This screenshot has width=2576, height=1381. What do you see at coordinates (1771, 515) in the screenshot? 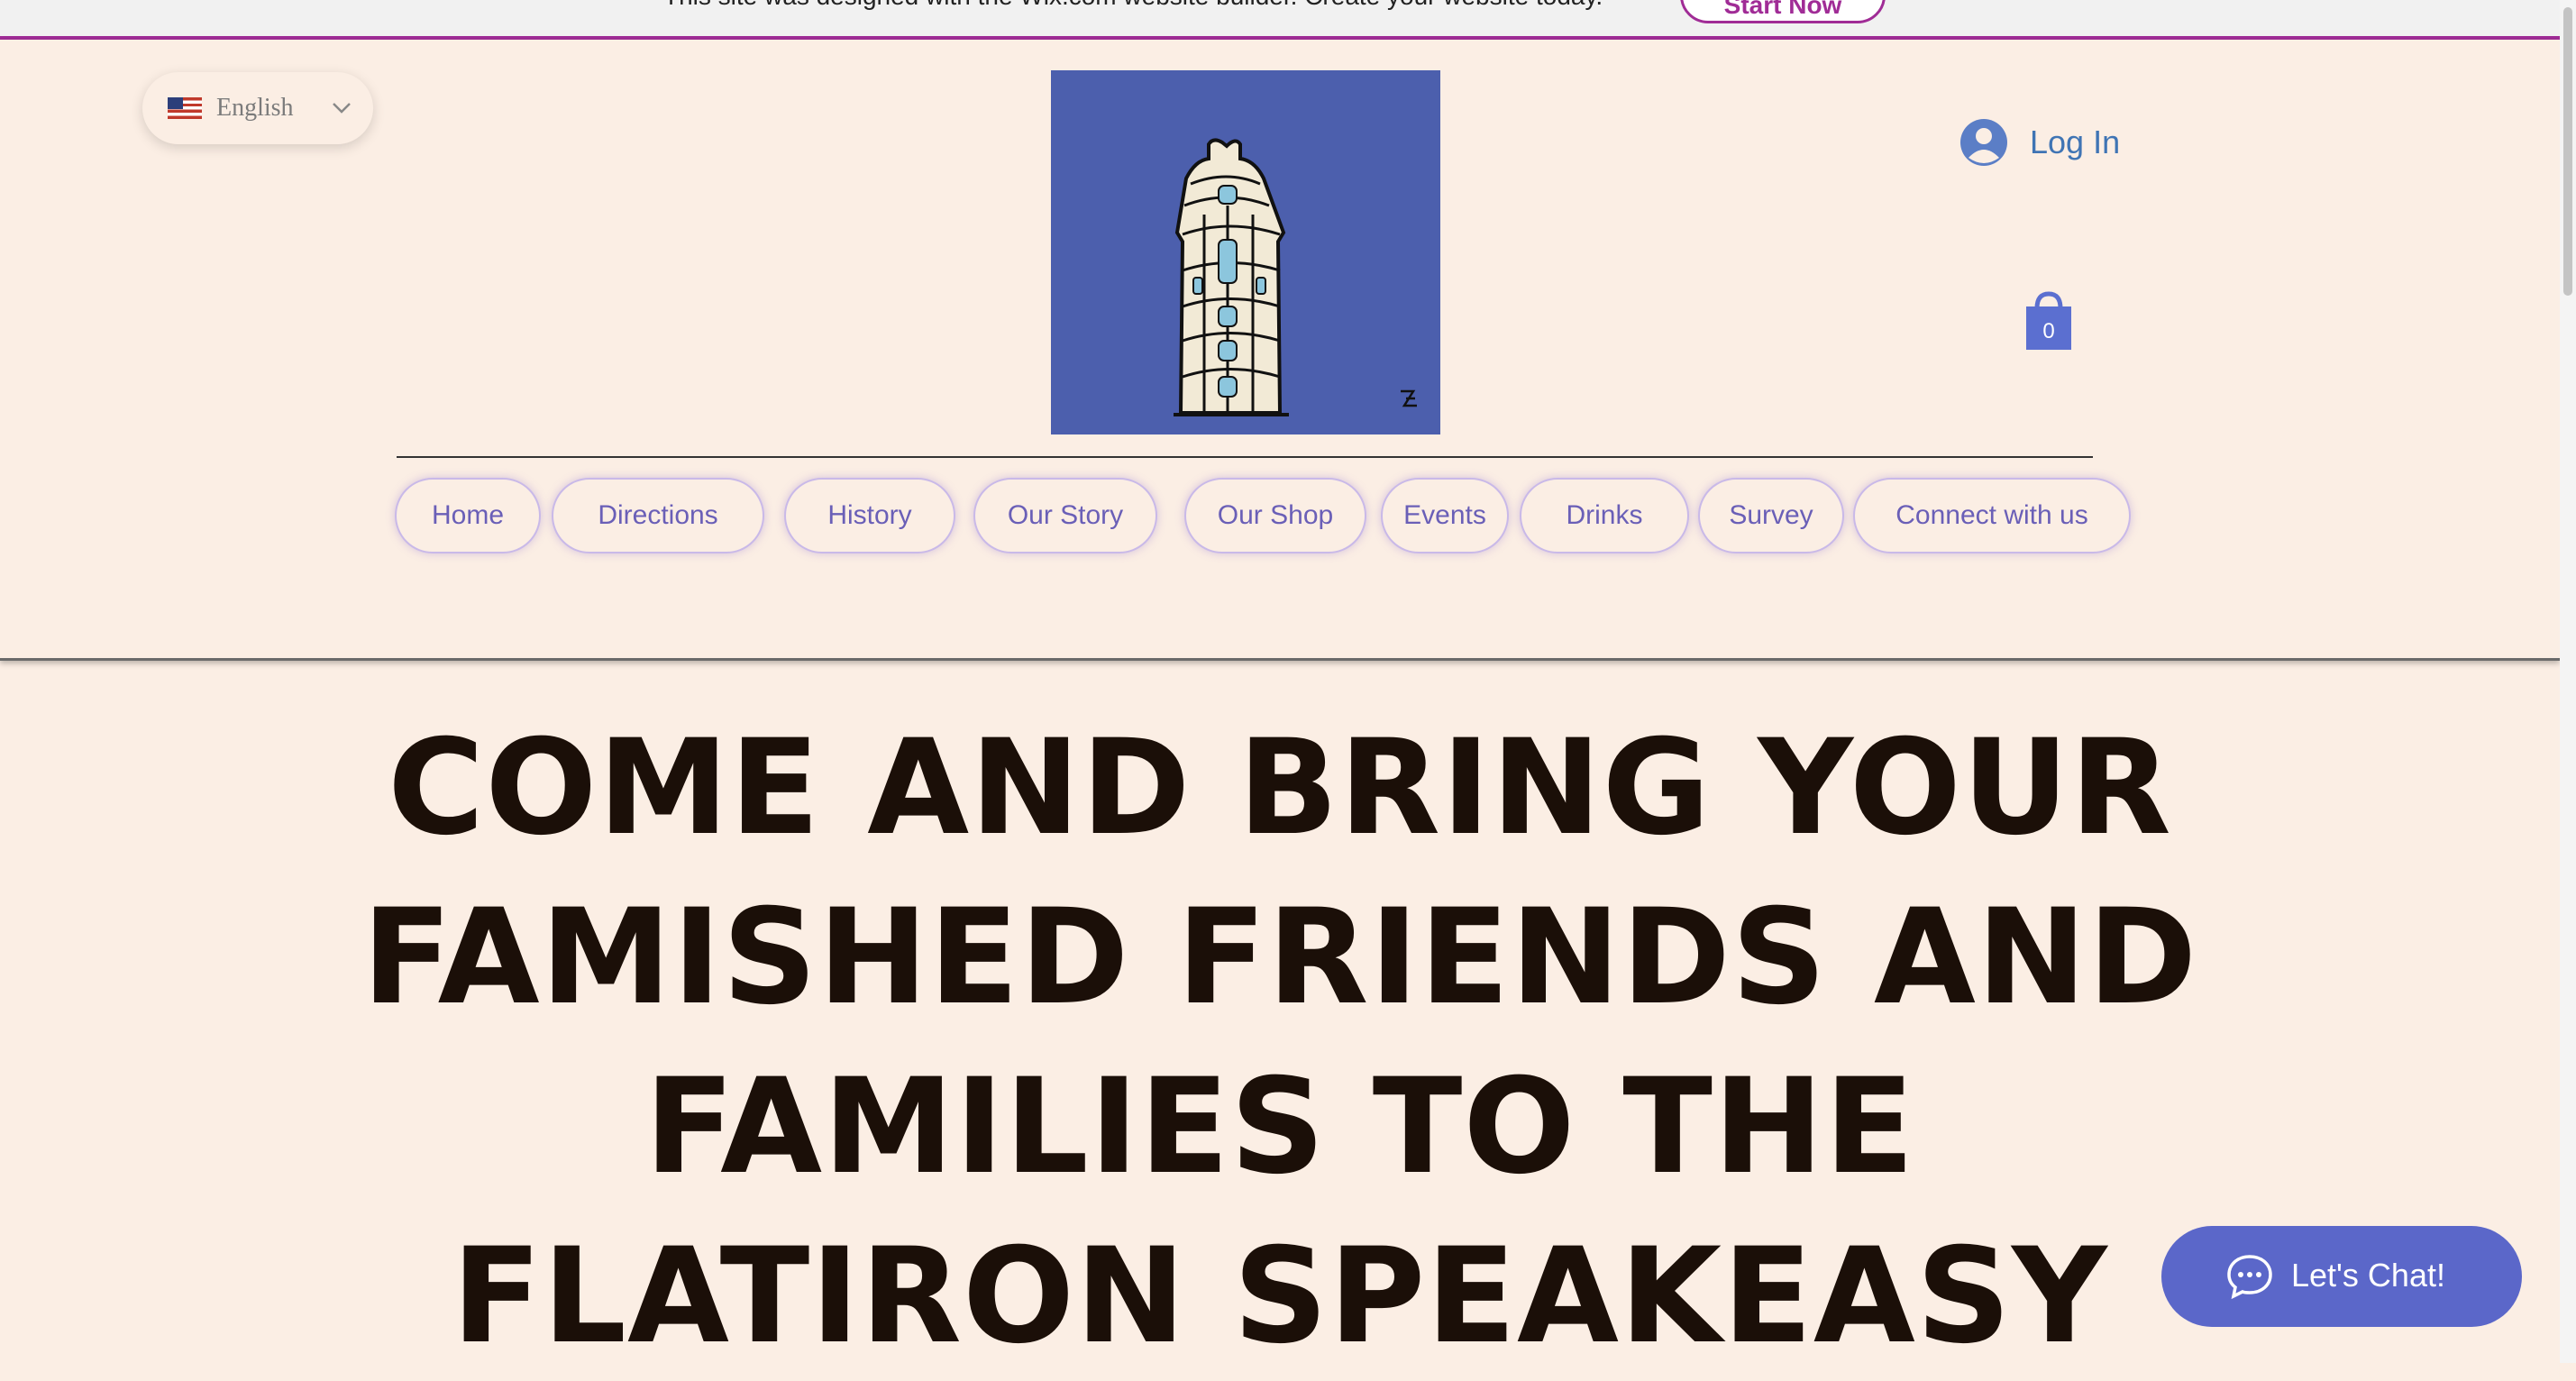
I see `nav-survey: Survey` at bounding box center [1771, 515].